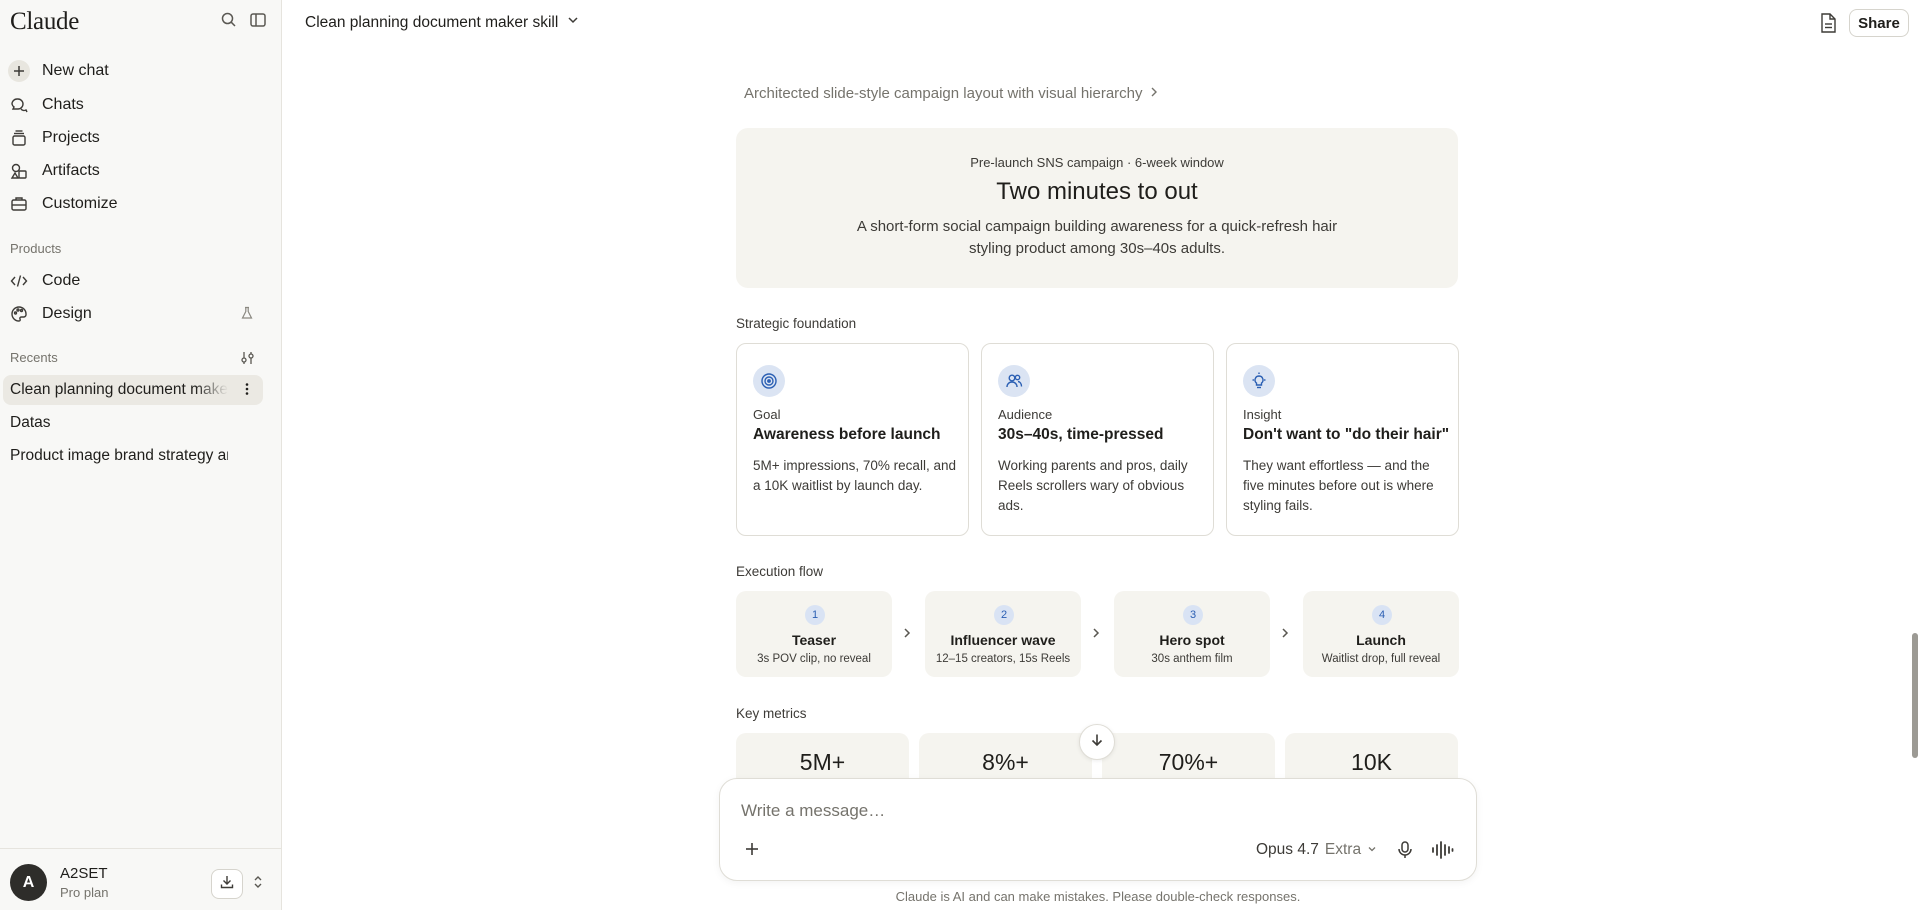 This screenshot has height=910, width=1920. Describe the element at coordinates (133, 390) in the screenshot. I see `recent-chat-item: Clean planning document maker skill` at that location.